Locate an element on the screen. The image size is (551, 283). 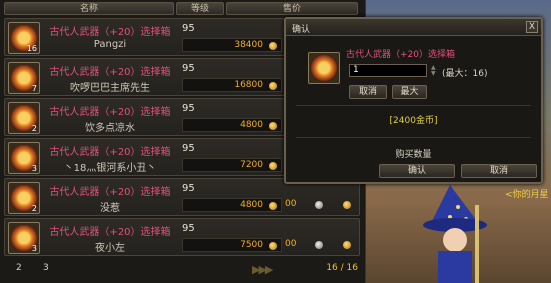
next-page-arrows-icon: ▶▶▶ is located at coordinates (262, 269).